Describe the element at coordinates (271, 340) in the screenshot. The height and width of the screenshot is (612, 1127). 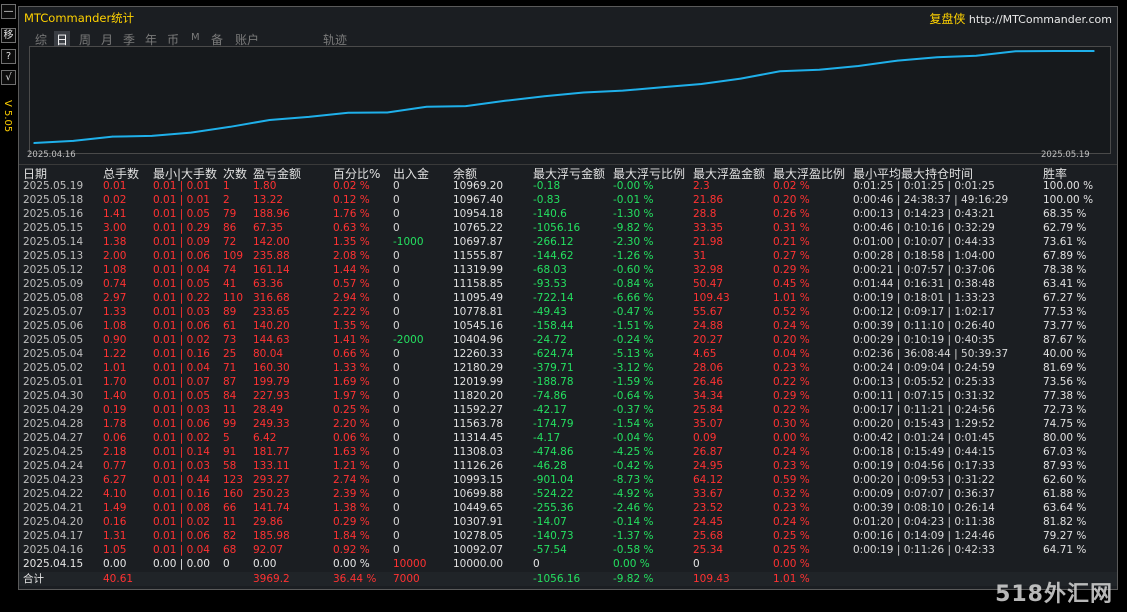
I see `table-cell: 144.63` at that location.